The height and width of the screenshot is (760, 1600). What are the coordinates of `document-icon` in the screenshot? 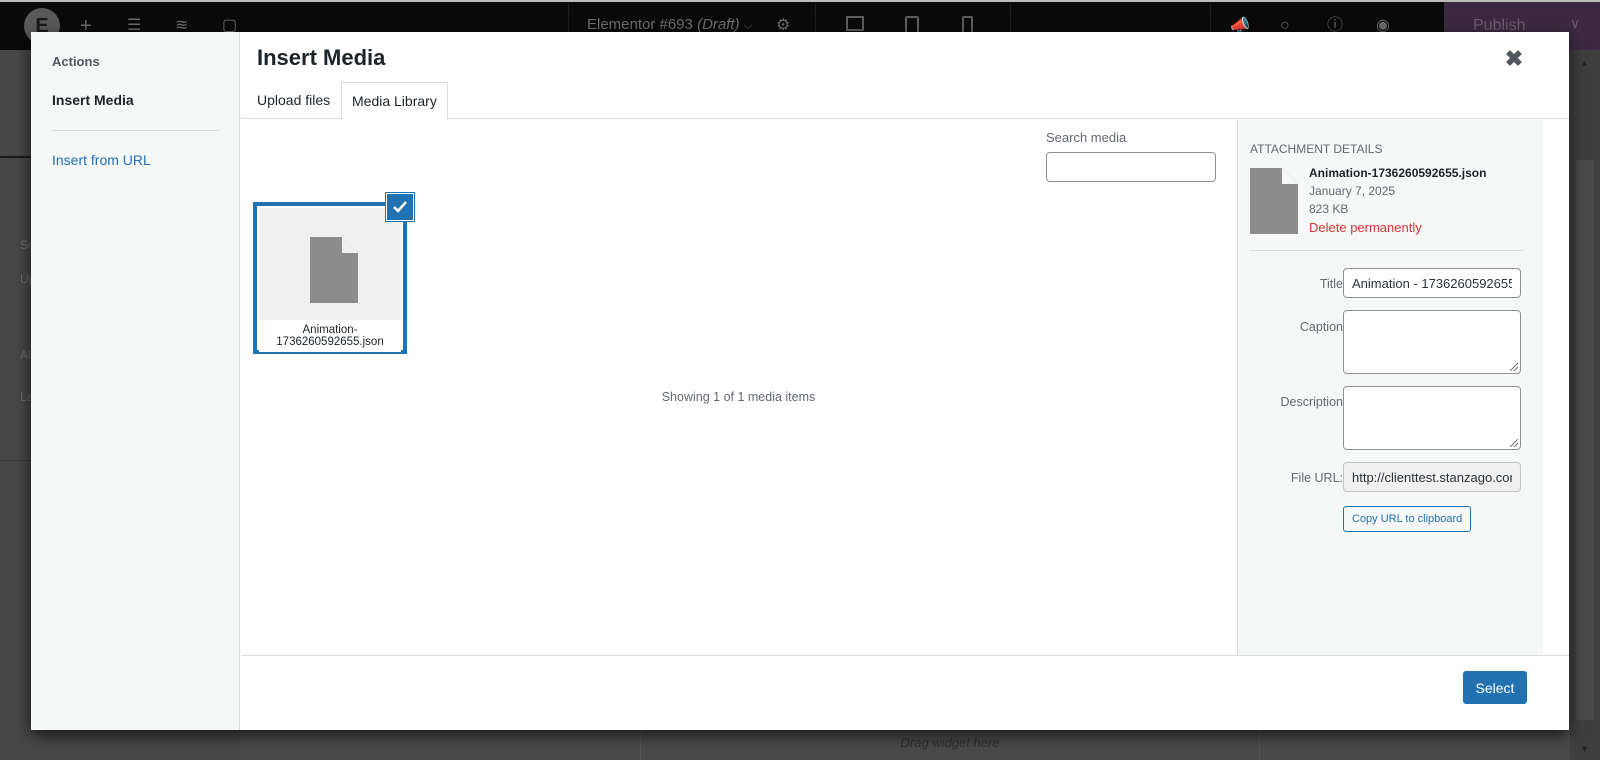 It's located at (334, 270).